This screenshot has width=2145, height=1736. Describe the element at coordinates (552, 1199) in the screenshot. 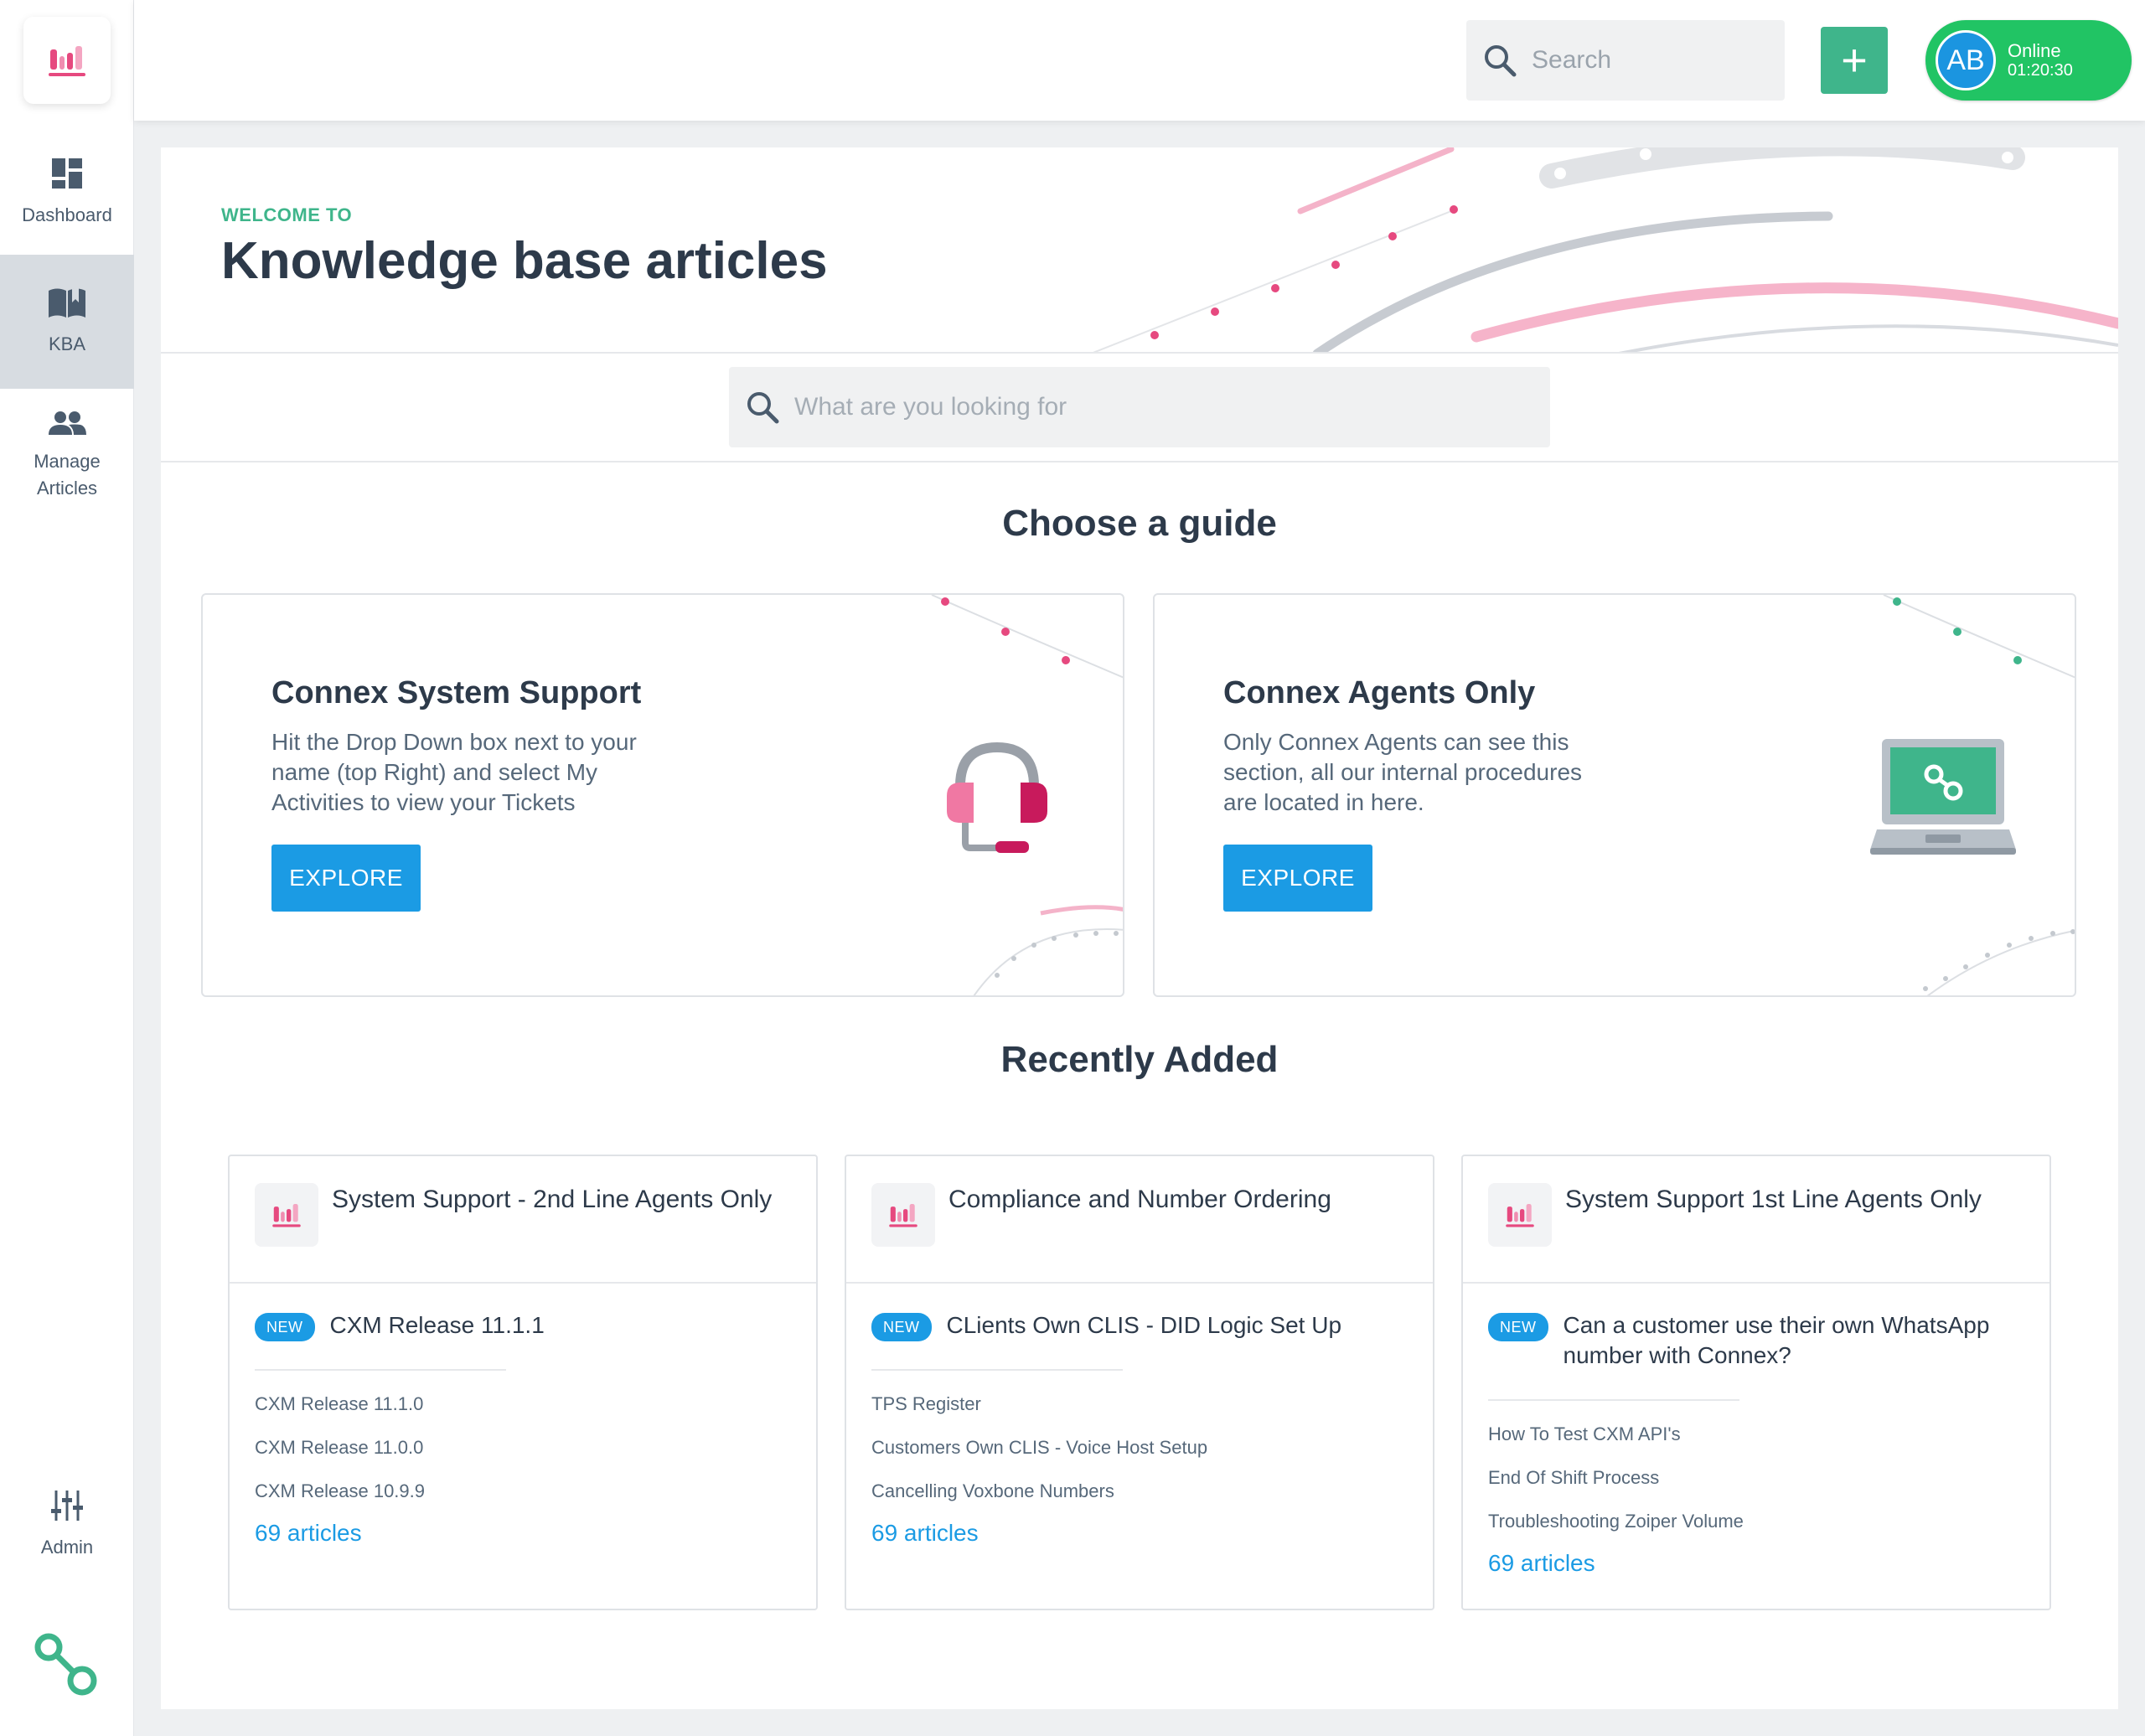

I see `category-title: System Support - 2nd Line Agents Only` at that location.